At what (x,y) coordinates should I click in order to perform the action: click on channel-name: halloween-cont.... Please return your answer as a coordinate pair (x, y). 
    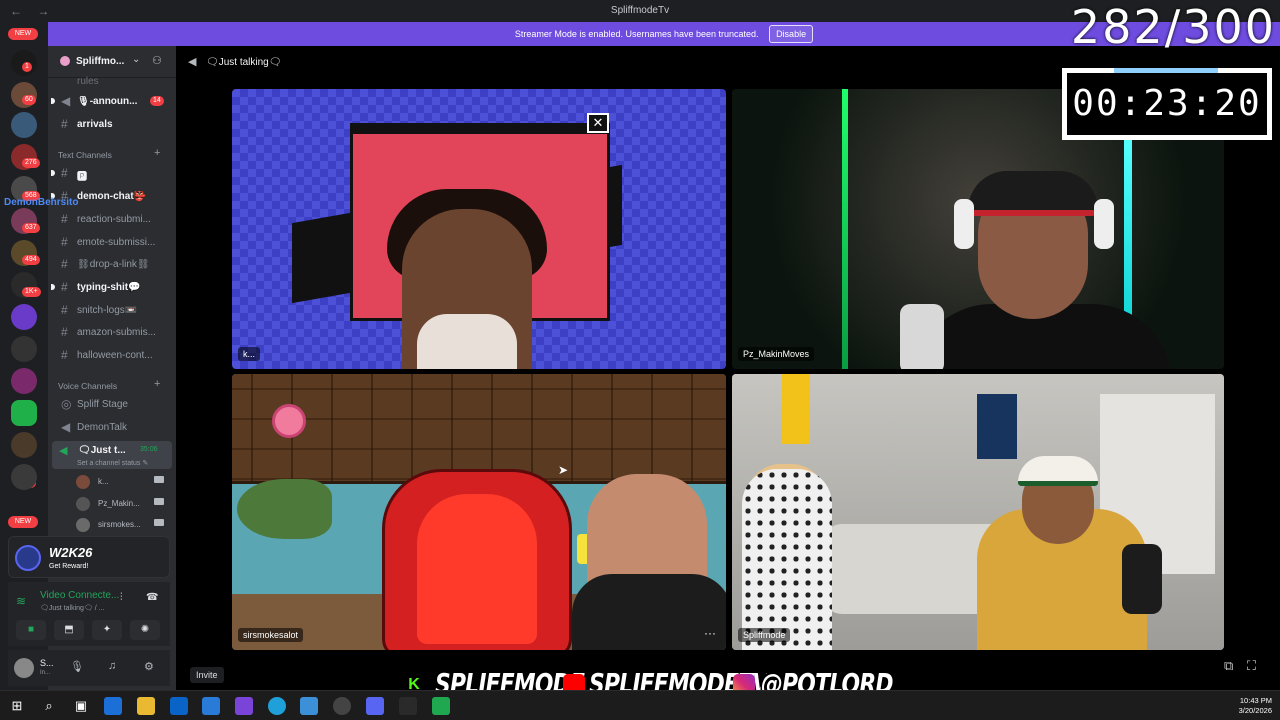
    Looking at the image, I should click on (115, 355).